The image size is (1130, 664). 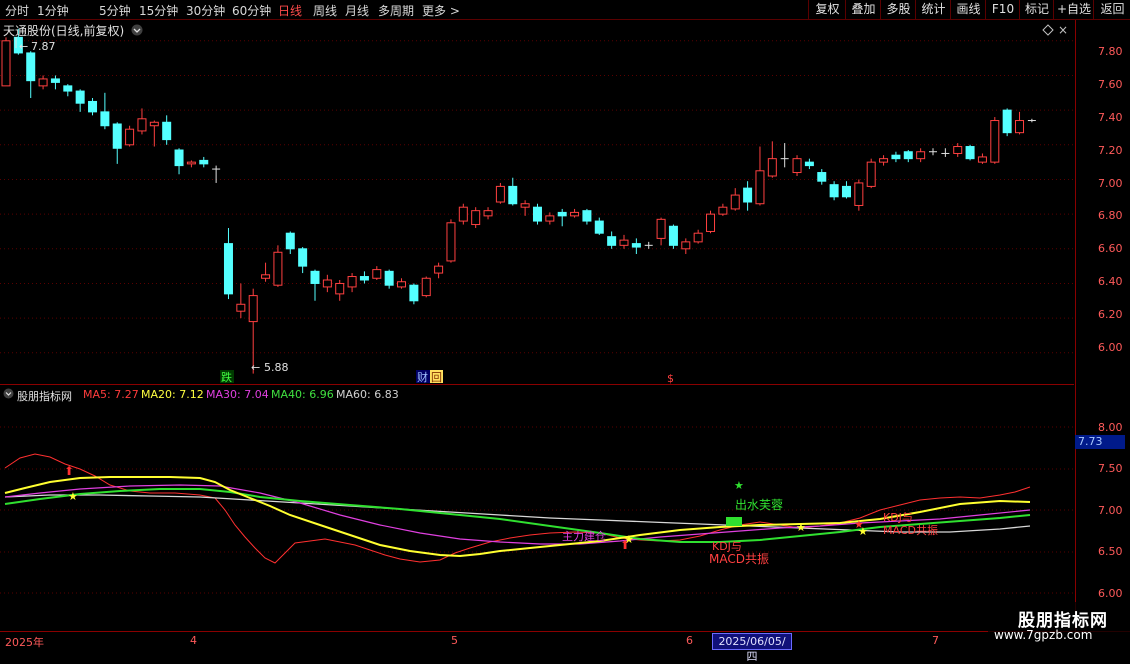 What do you see at coordinates (357, 10) in the screenshot?
I see `period-monthly: 月线` at bounding box center [357, 10].